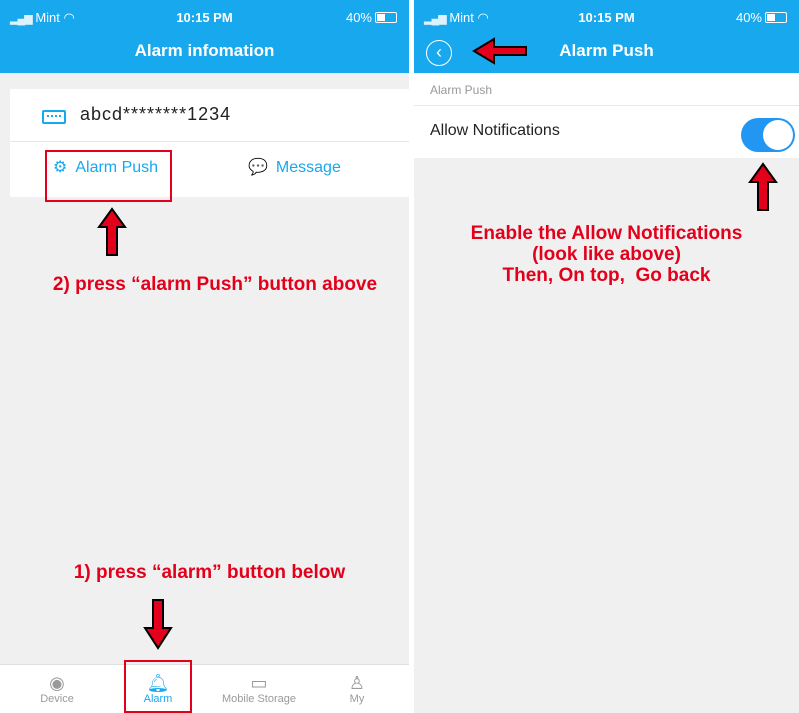  I want to click on left-arrow-icon, so click(499, 51).